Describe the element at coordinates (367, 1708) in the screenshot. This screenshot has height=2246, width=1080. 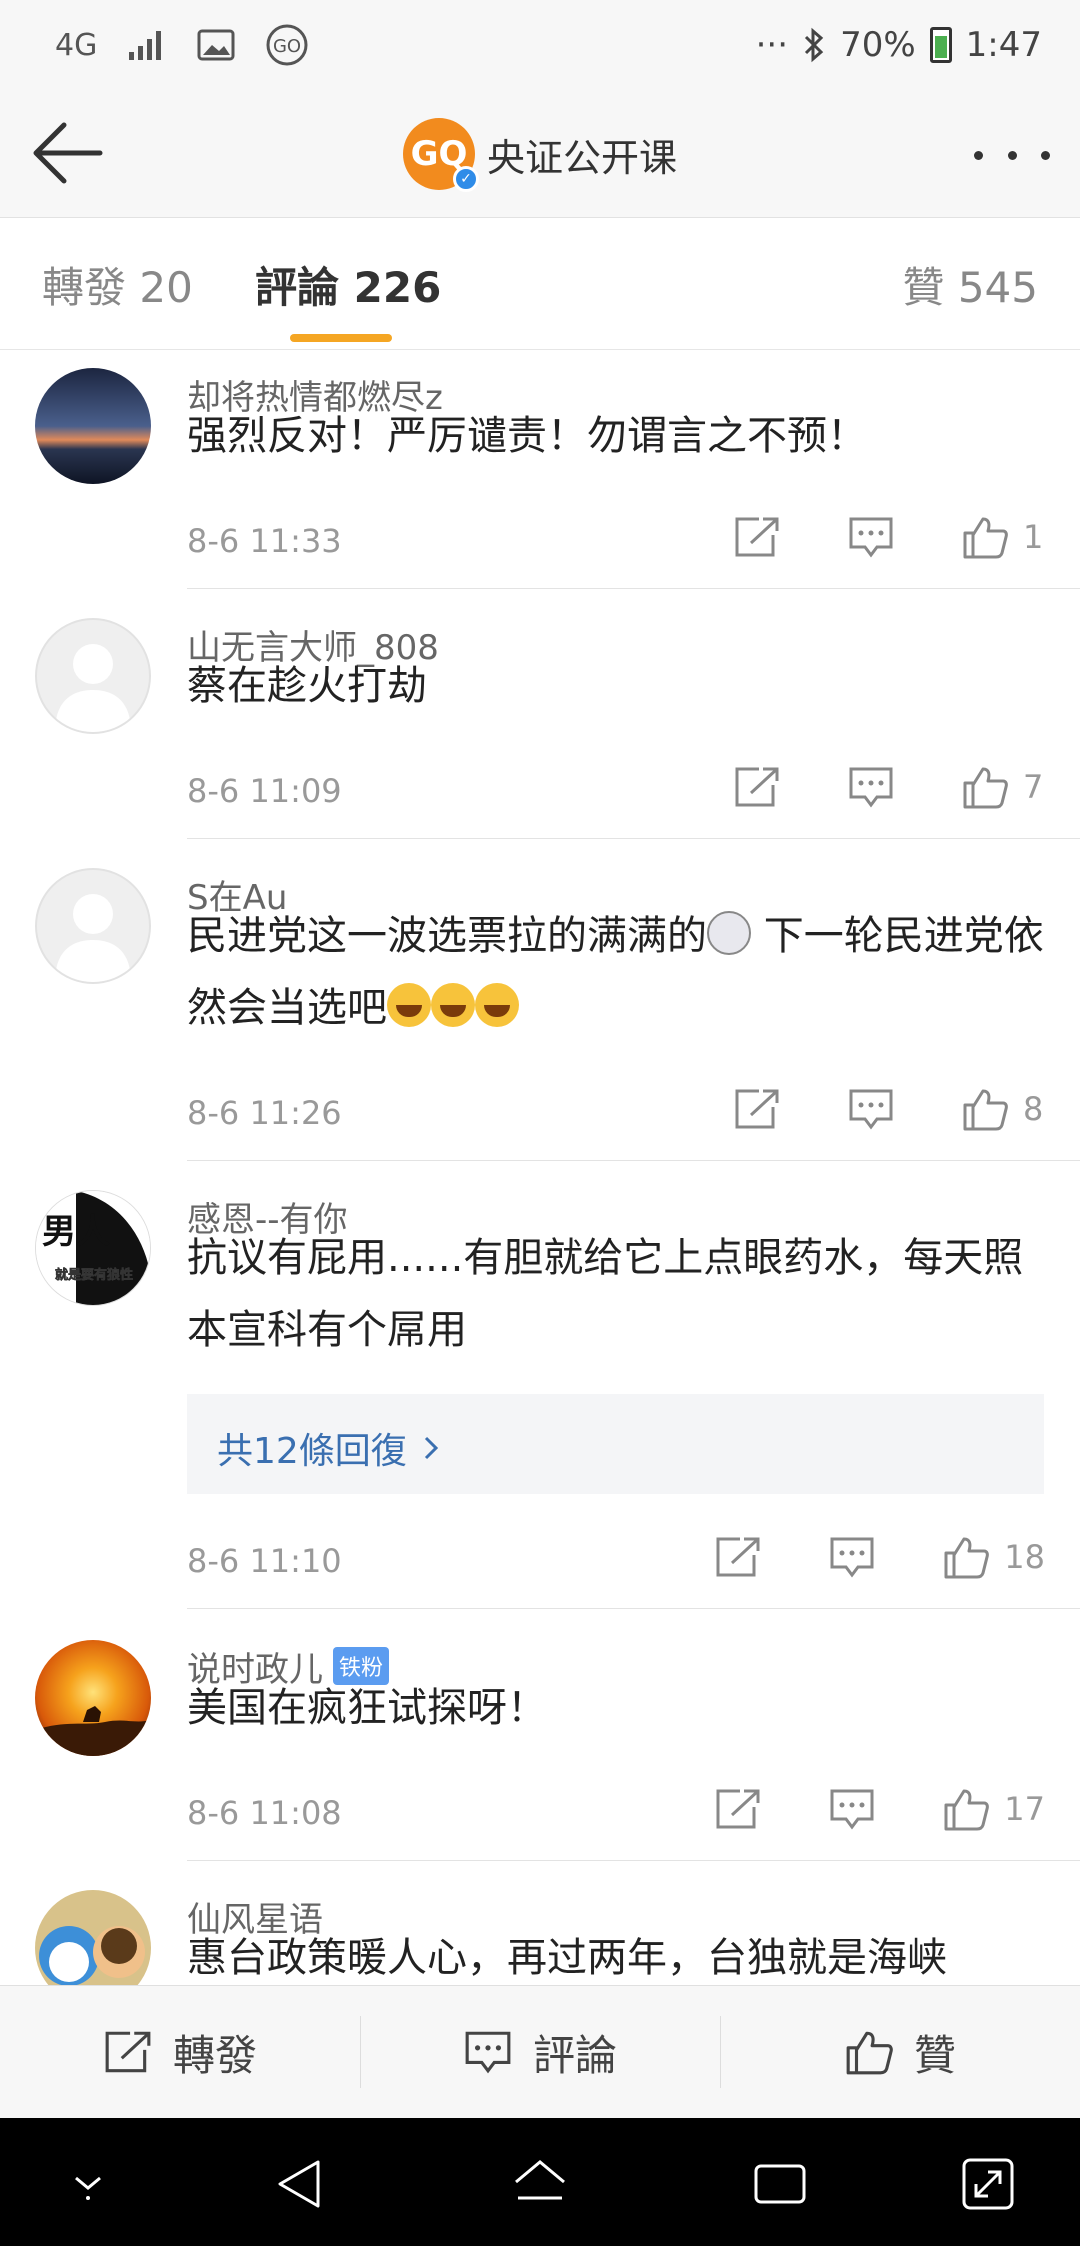
I see `comment-text: 美国在疯狂试探呀！` at that location.